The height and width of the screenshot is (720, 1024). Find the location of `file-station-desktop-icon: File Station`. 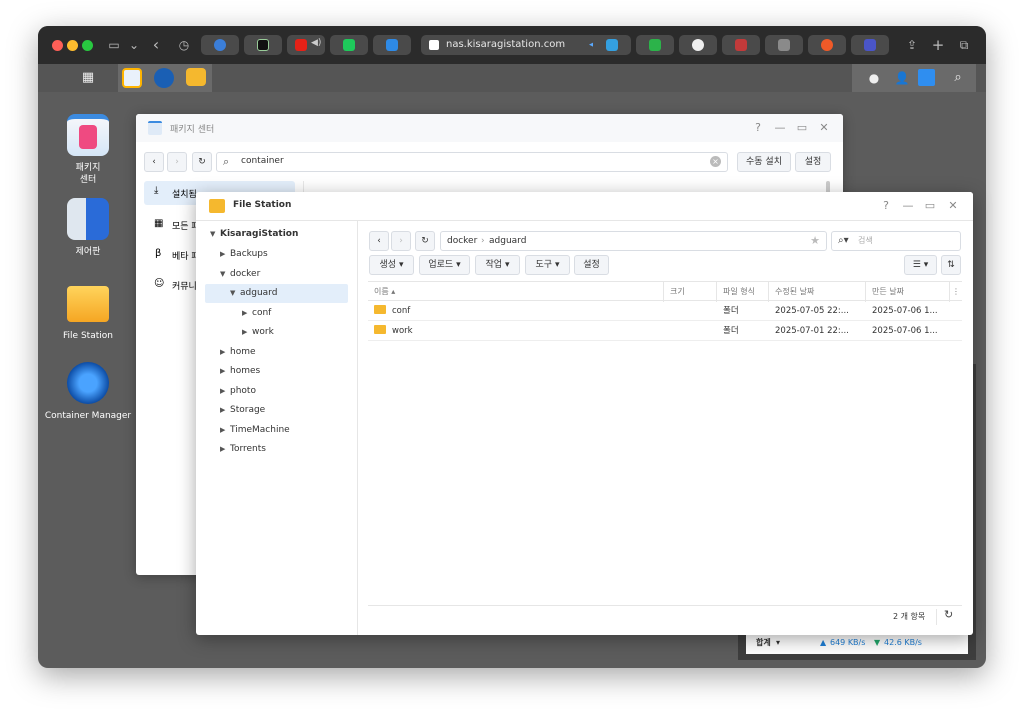

file-station-desktop-icon: File Station is located at coordinates (88, 312).